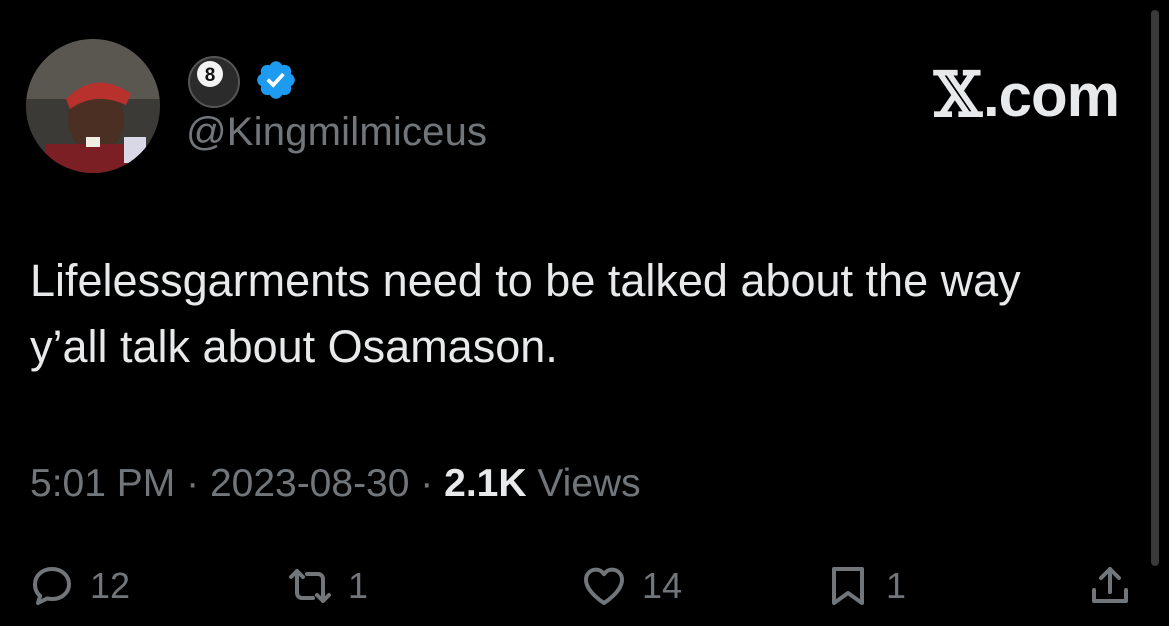  Describe the element at coordinates (662, 585) in the screenshot. I see `like-count: 14` at that location.